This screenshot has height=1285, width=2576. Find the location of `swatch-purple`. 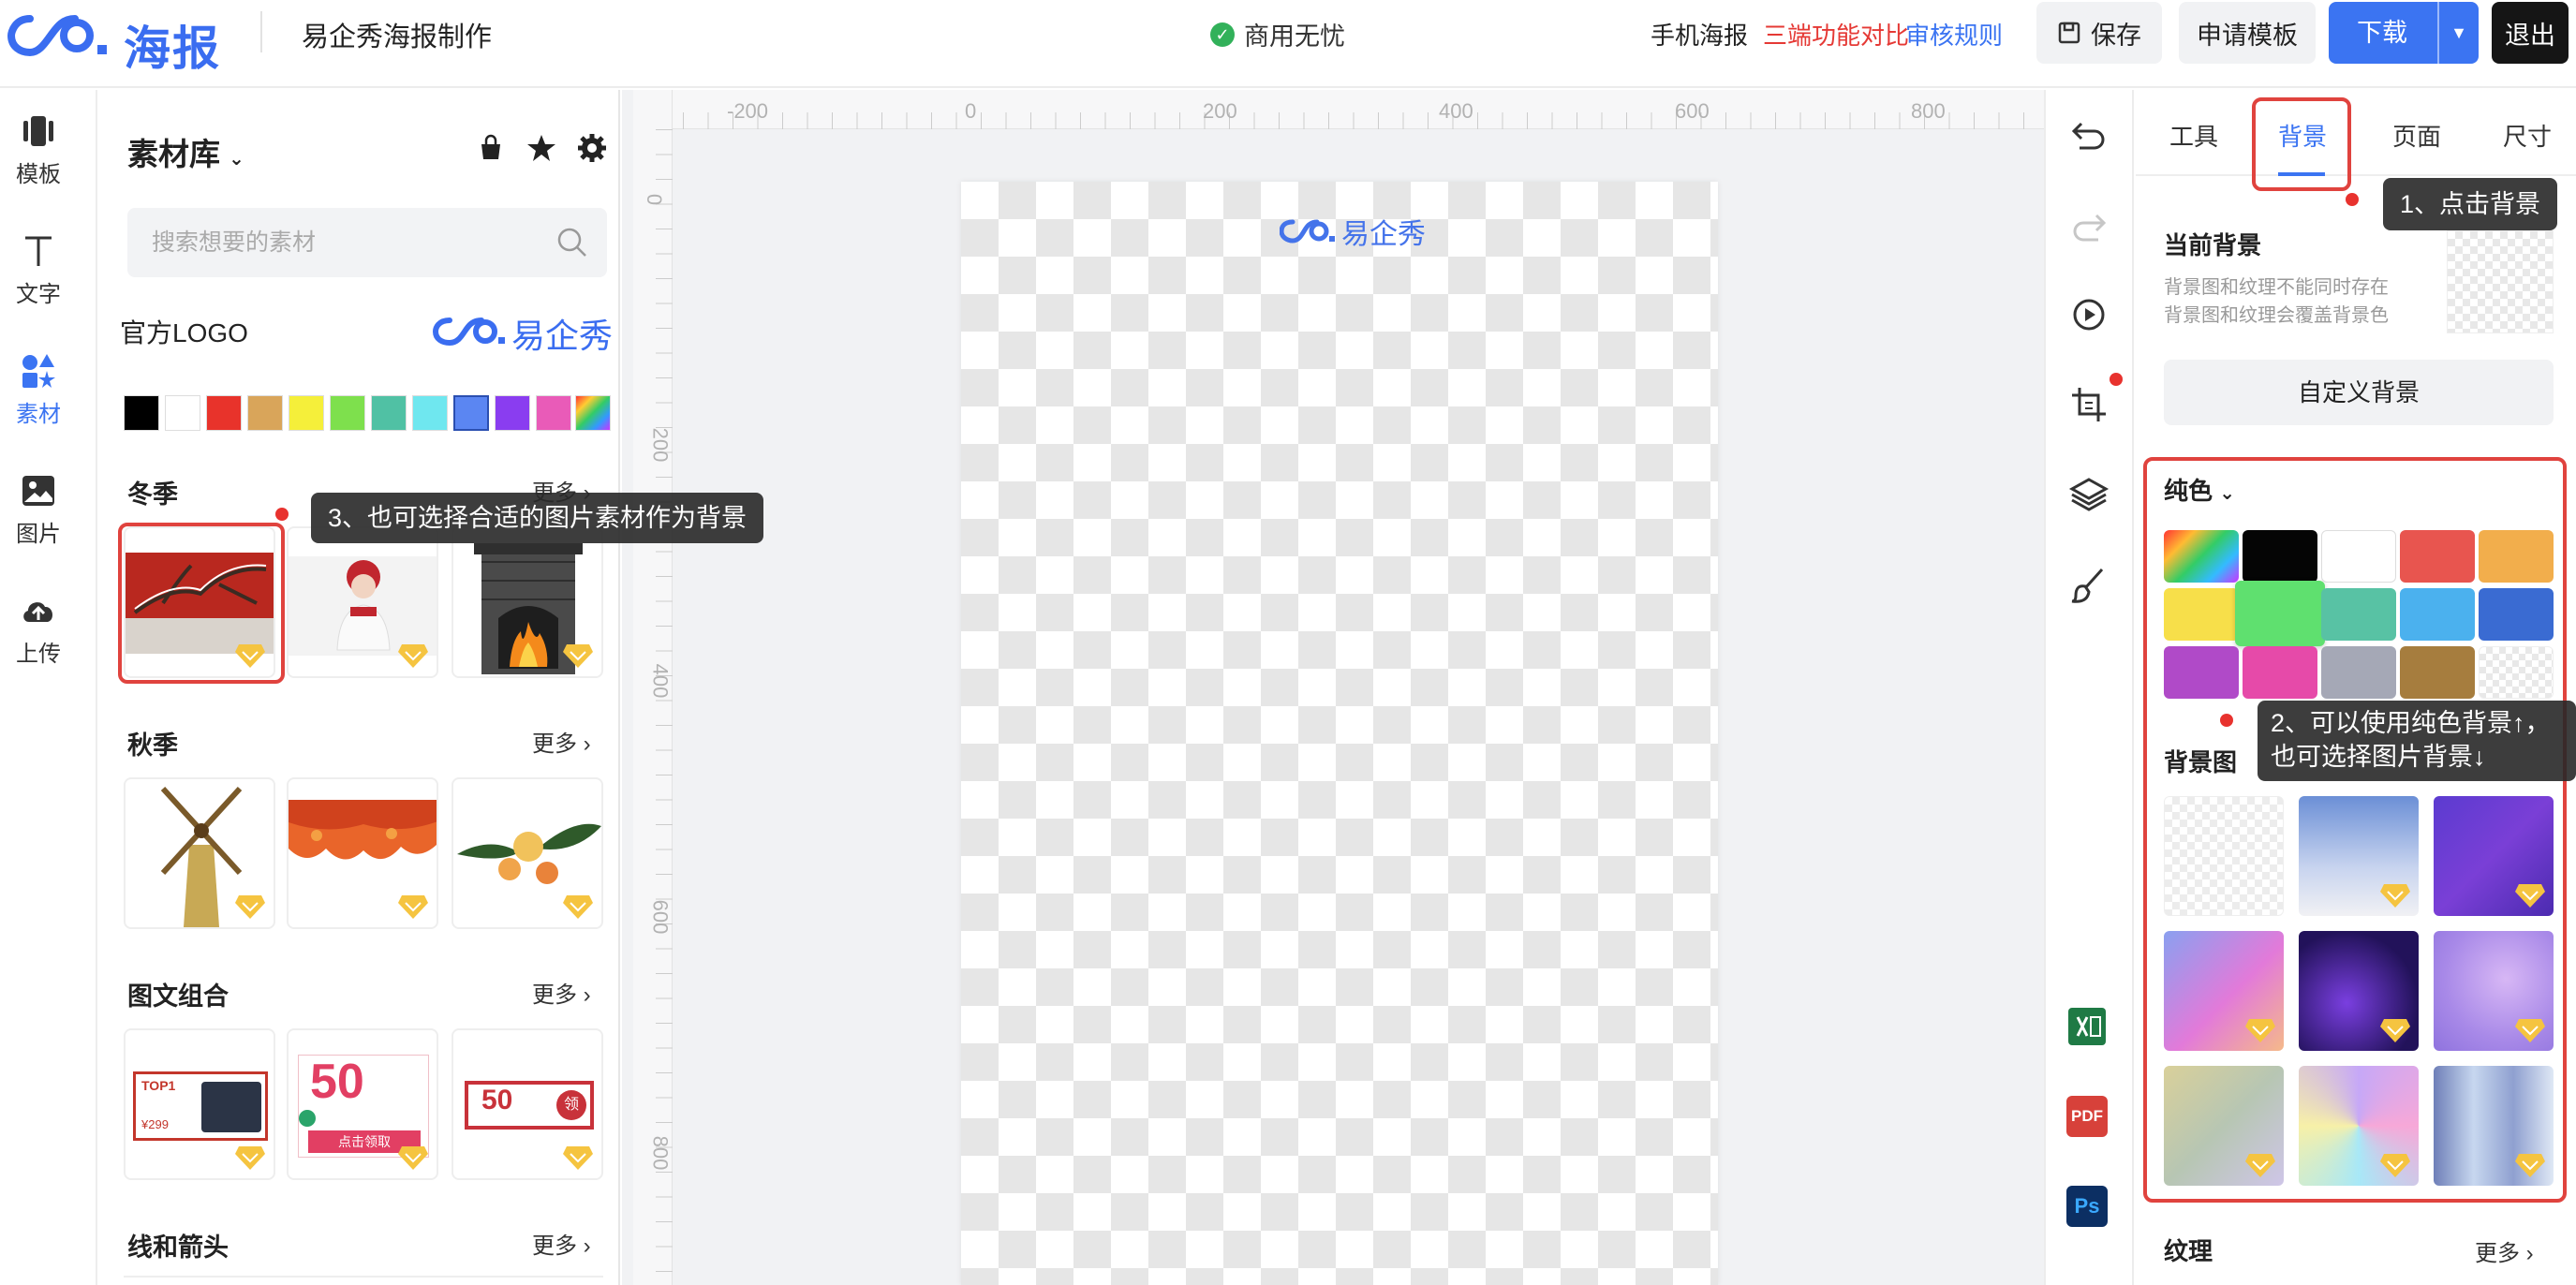

swatch-purple is located at coordinates (513, 413).